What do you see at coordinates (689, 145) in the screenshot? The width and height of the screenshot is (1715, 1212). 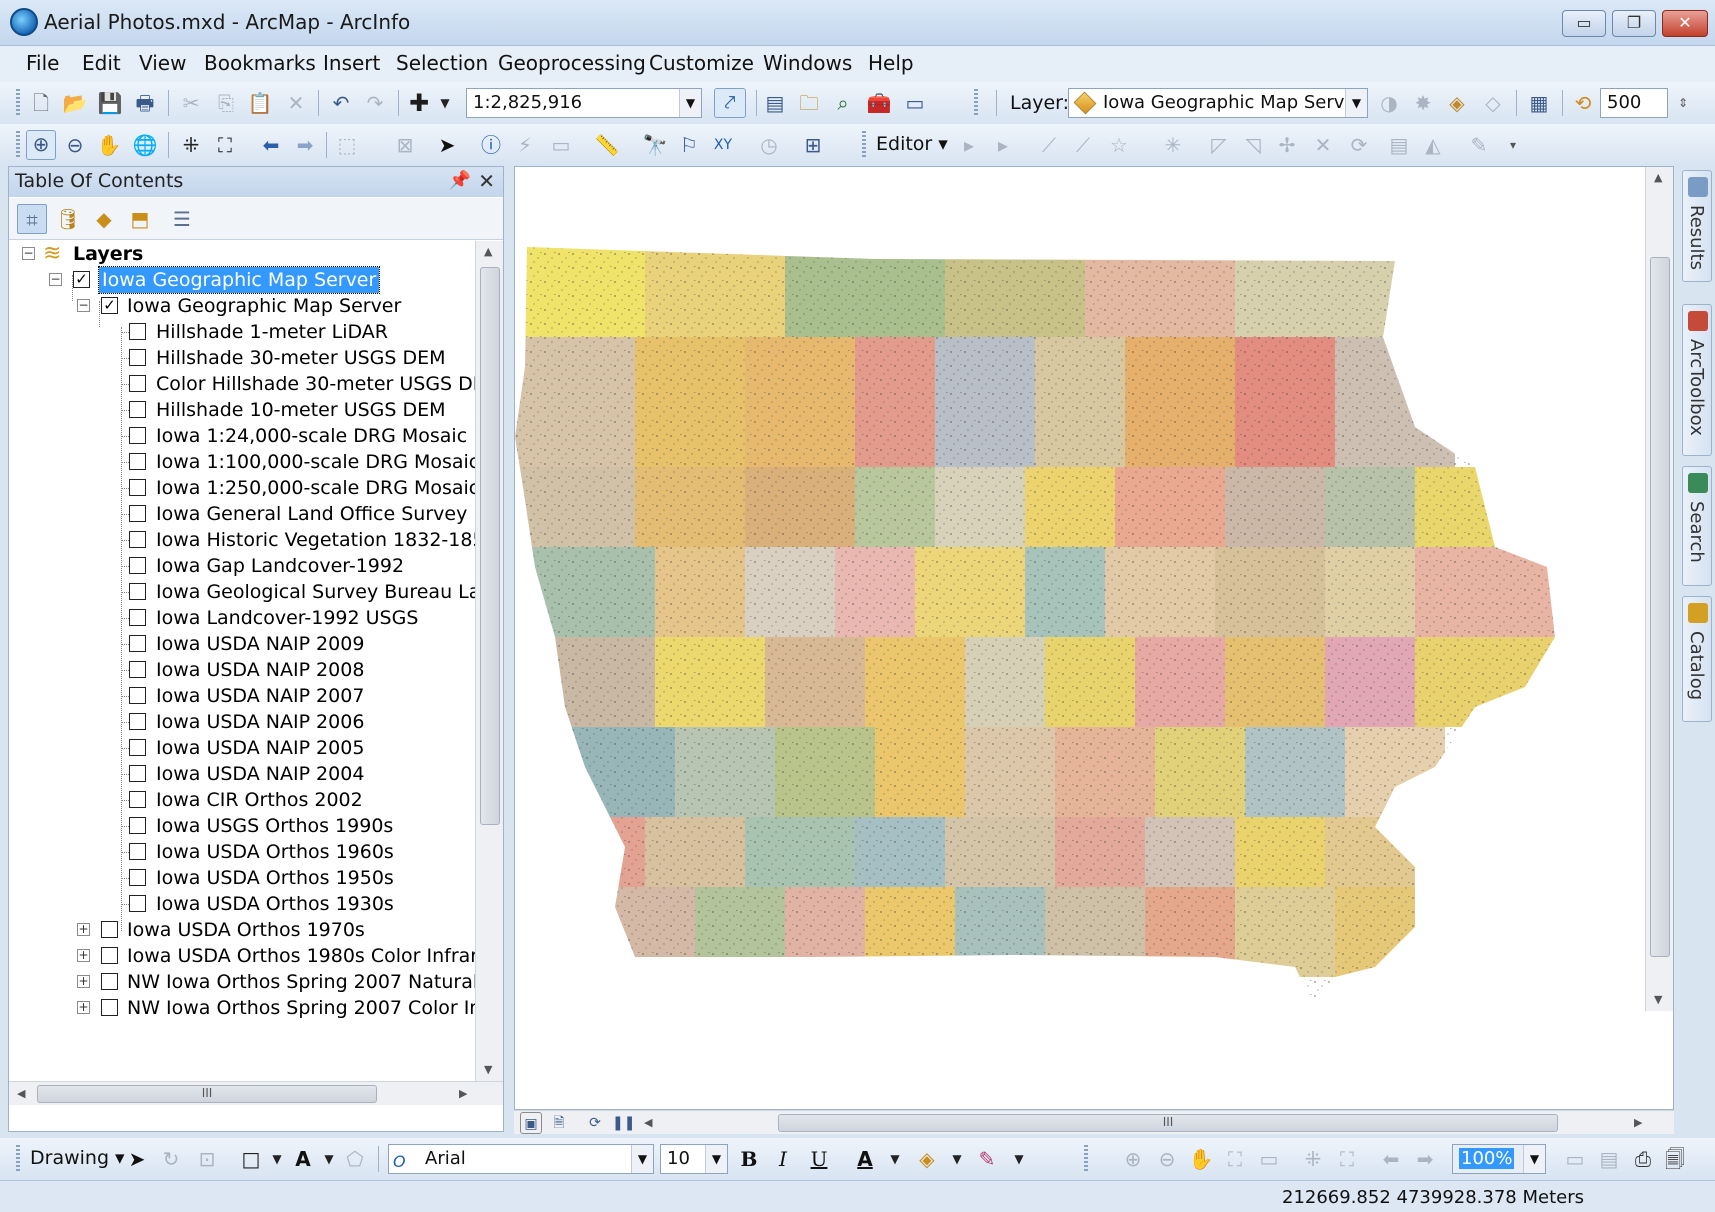 I see `find-route-icon: ⚐` at bounding box center [689, 145].